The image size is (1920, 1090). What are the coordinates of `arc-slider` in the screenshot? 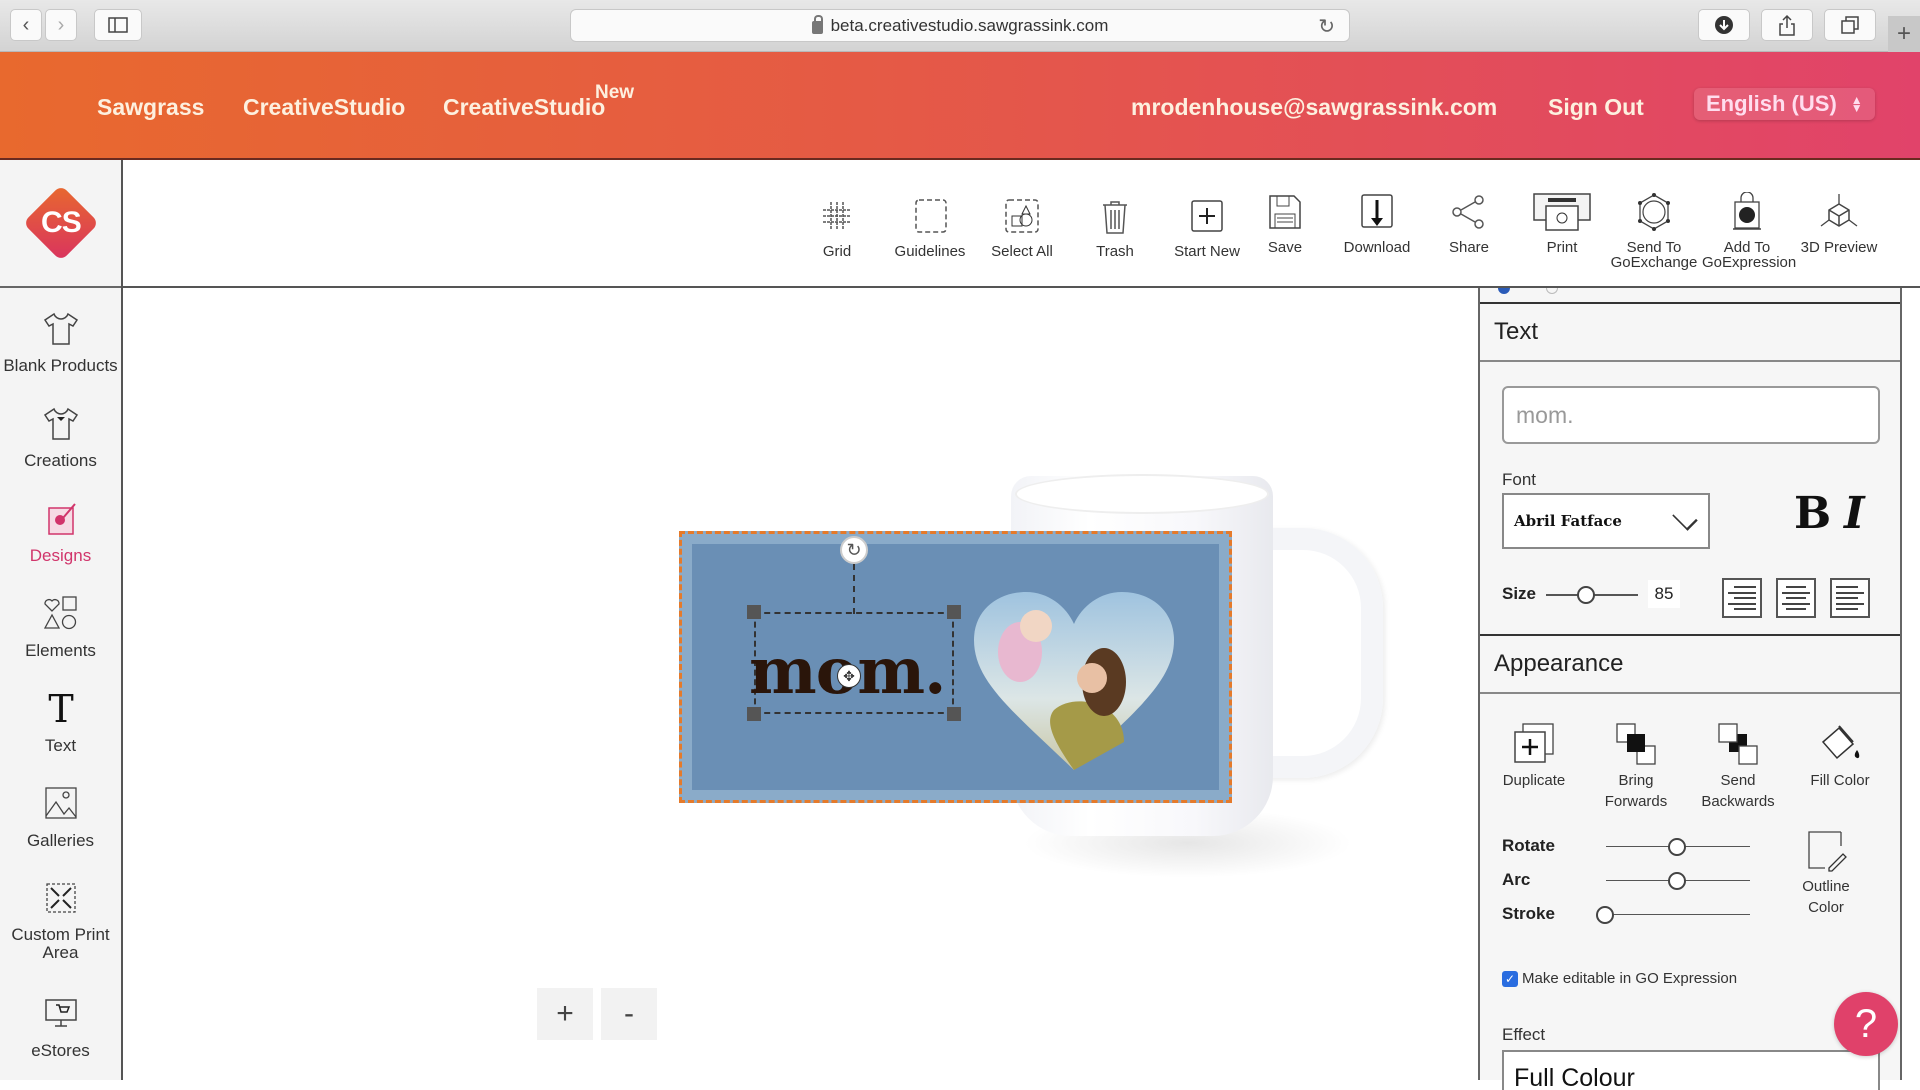 It's located at (1678, 881).